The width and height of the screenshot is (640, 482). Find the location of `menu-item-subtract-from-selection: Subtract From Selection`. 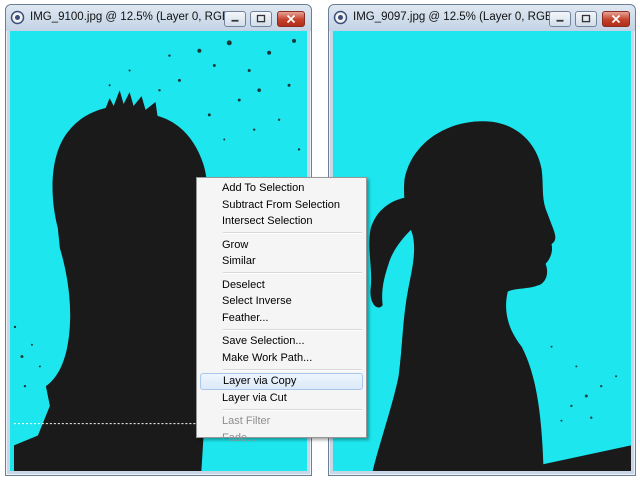

menu-item-subtract-from-selection: Subtract From Selection is located at coordinates (281, 205).